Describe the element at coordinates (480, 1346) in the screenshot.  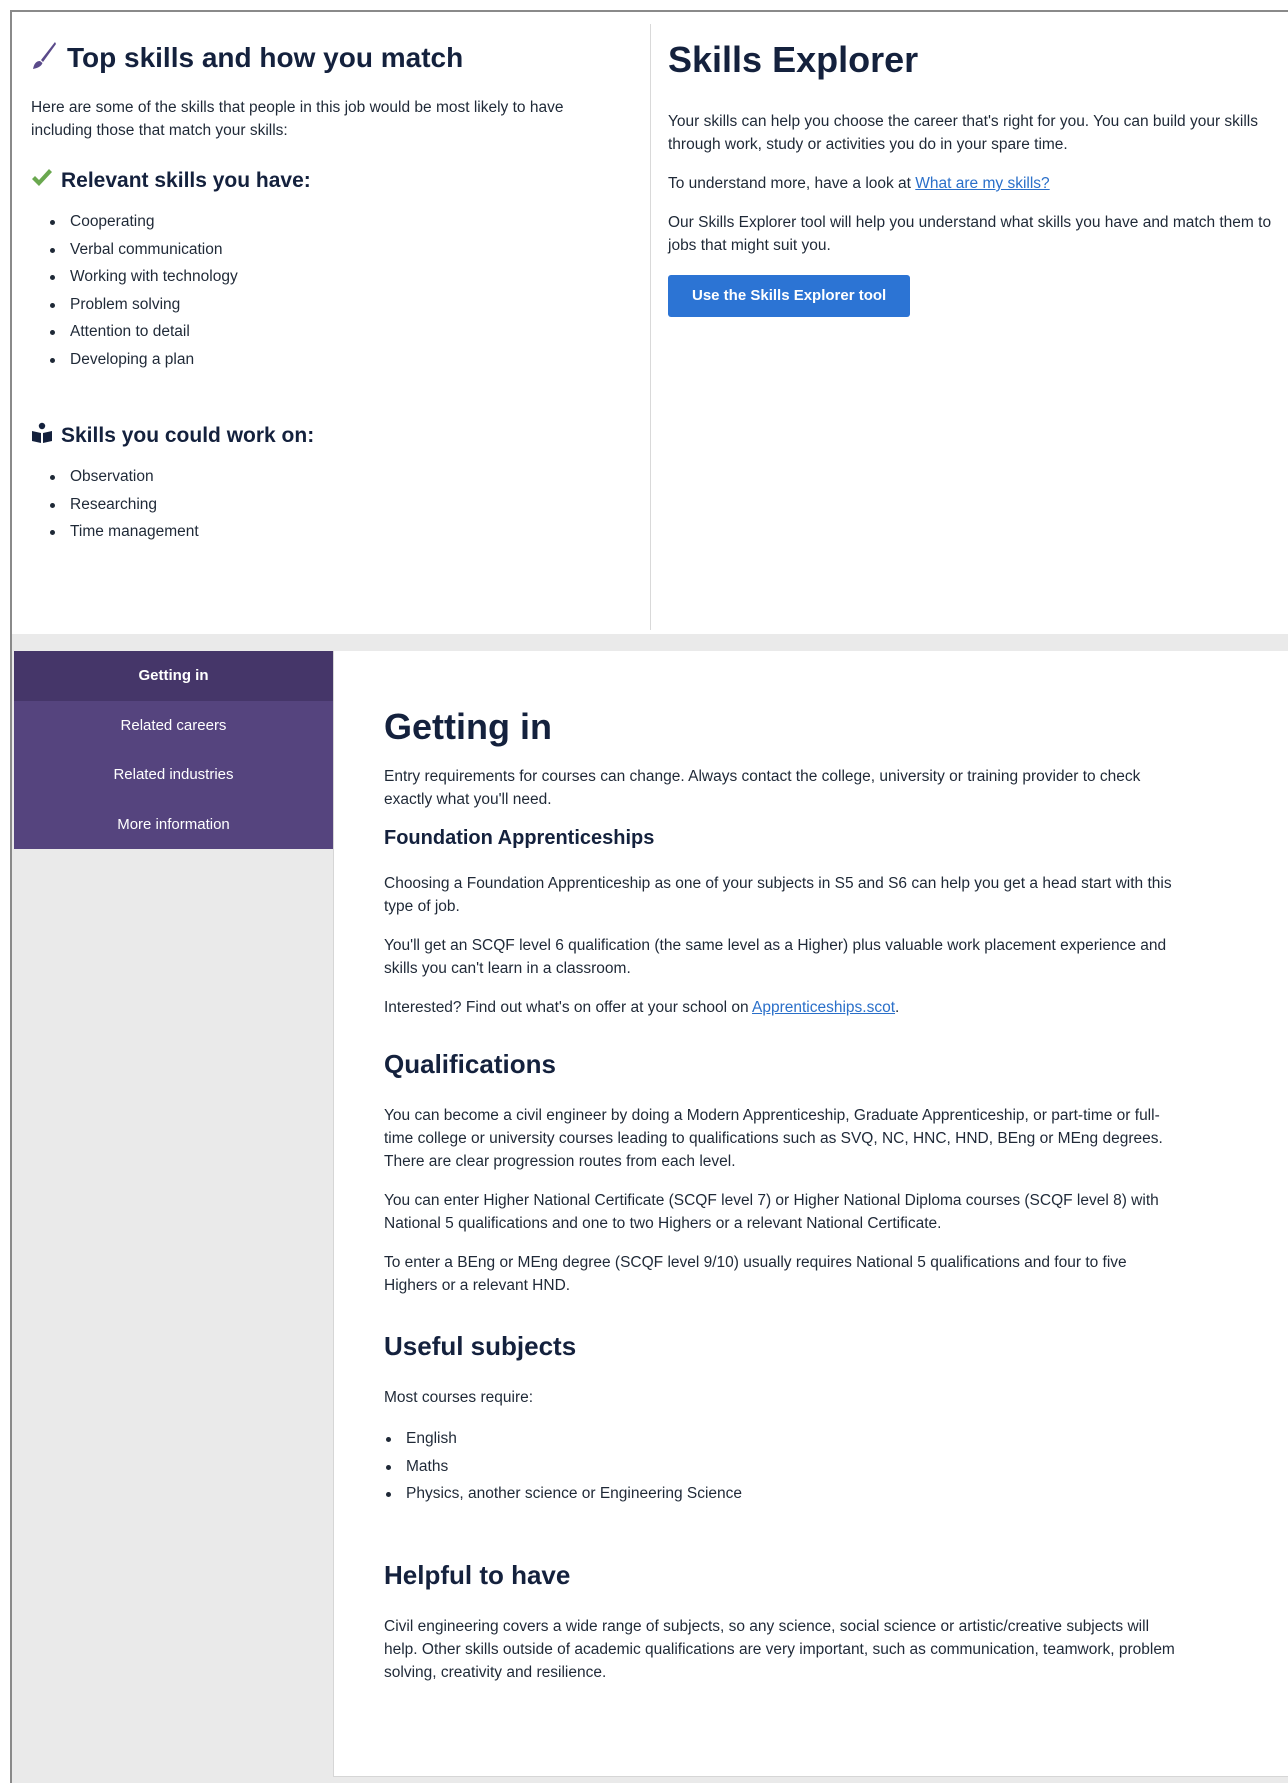
I see `useful-subjects-heading: Useful subjects` at that location.